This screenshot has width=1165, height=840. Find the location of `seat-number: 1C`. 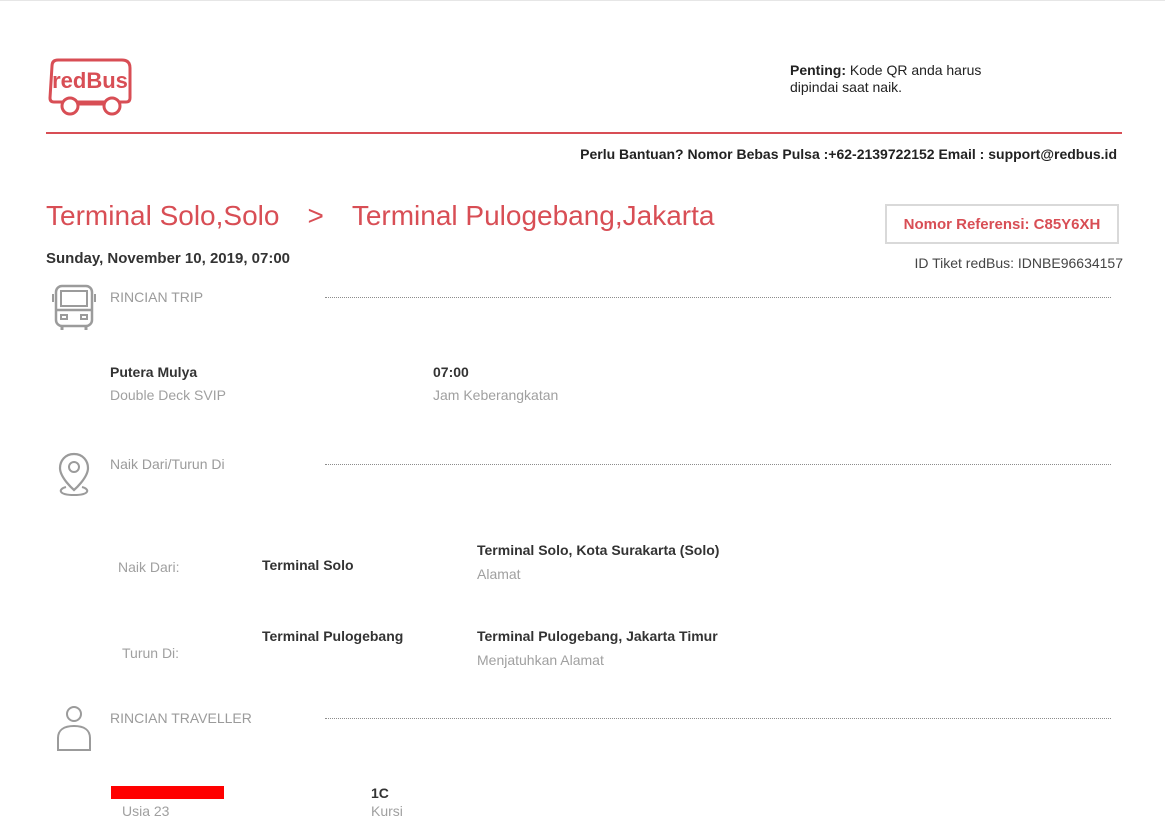

seat-number: 1C is located at coordinates (380, 793).